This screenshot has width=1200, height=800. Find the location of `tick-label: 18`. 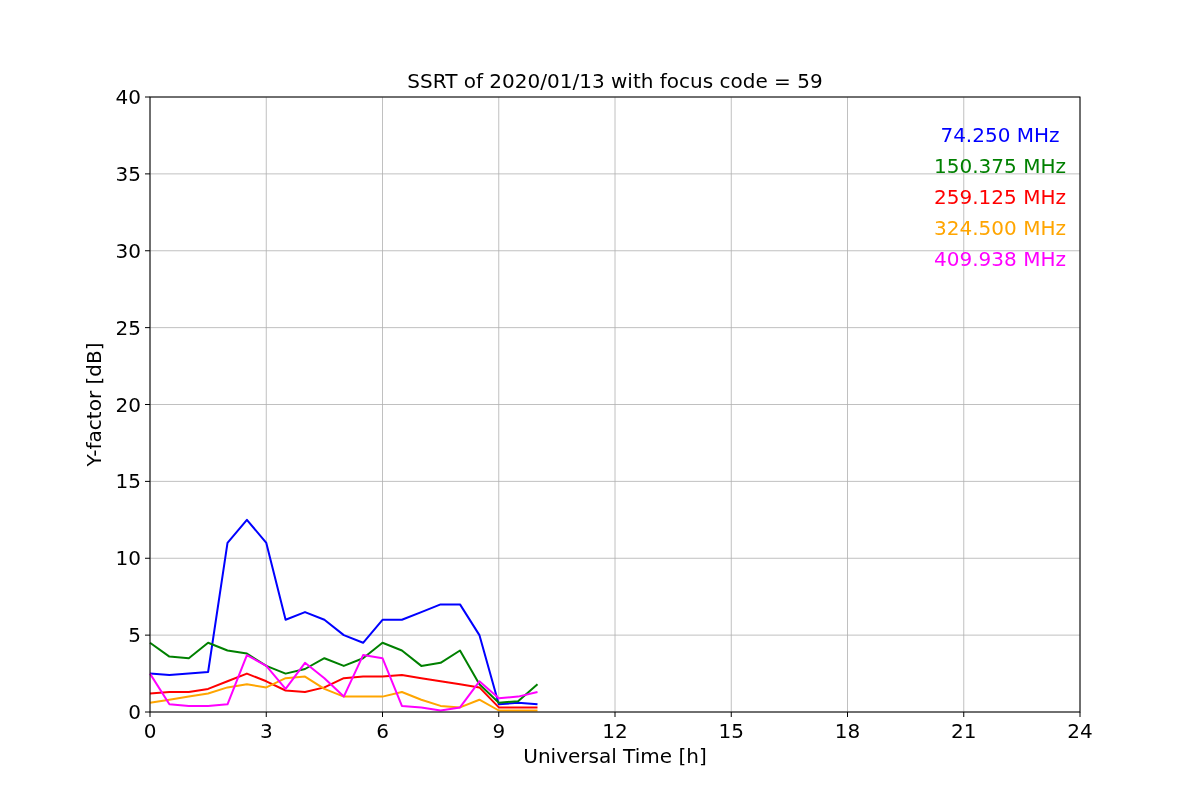

tick-label: 18 is located at coordinates (847, 731).